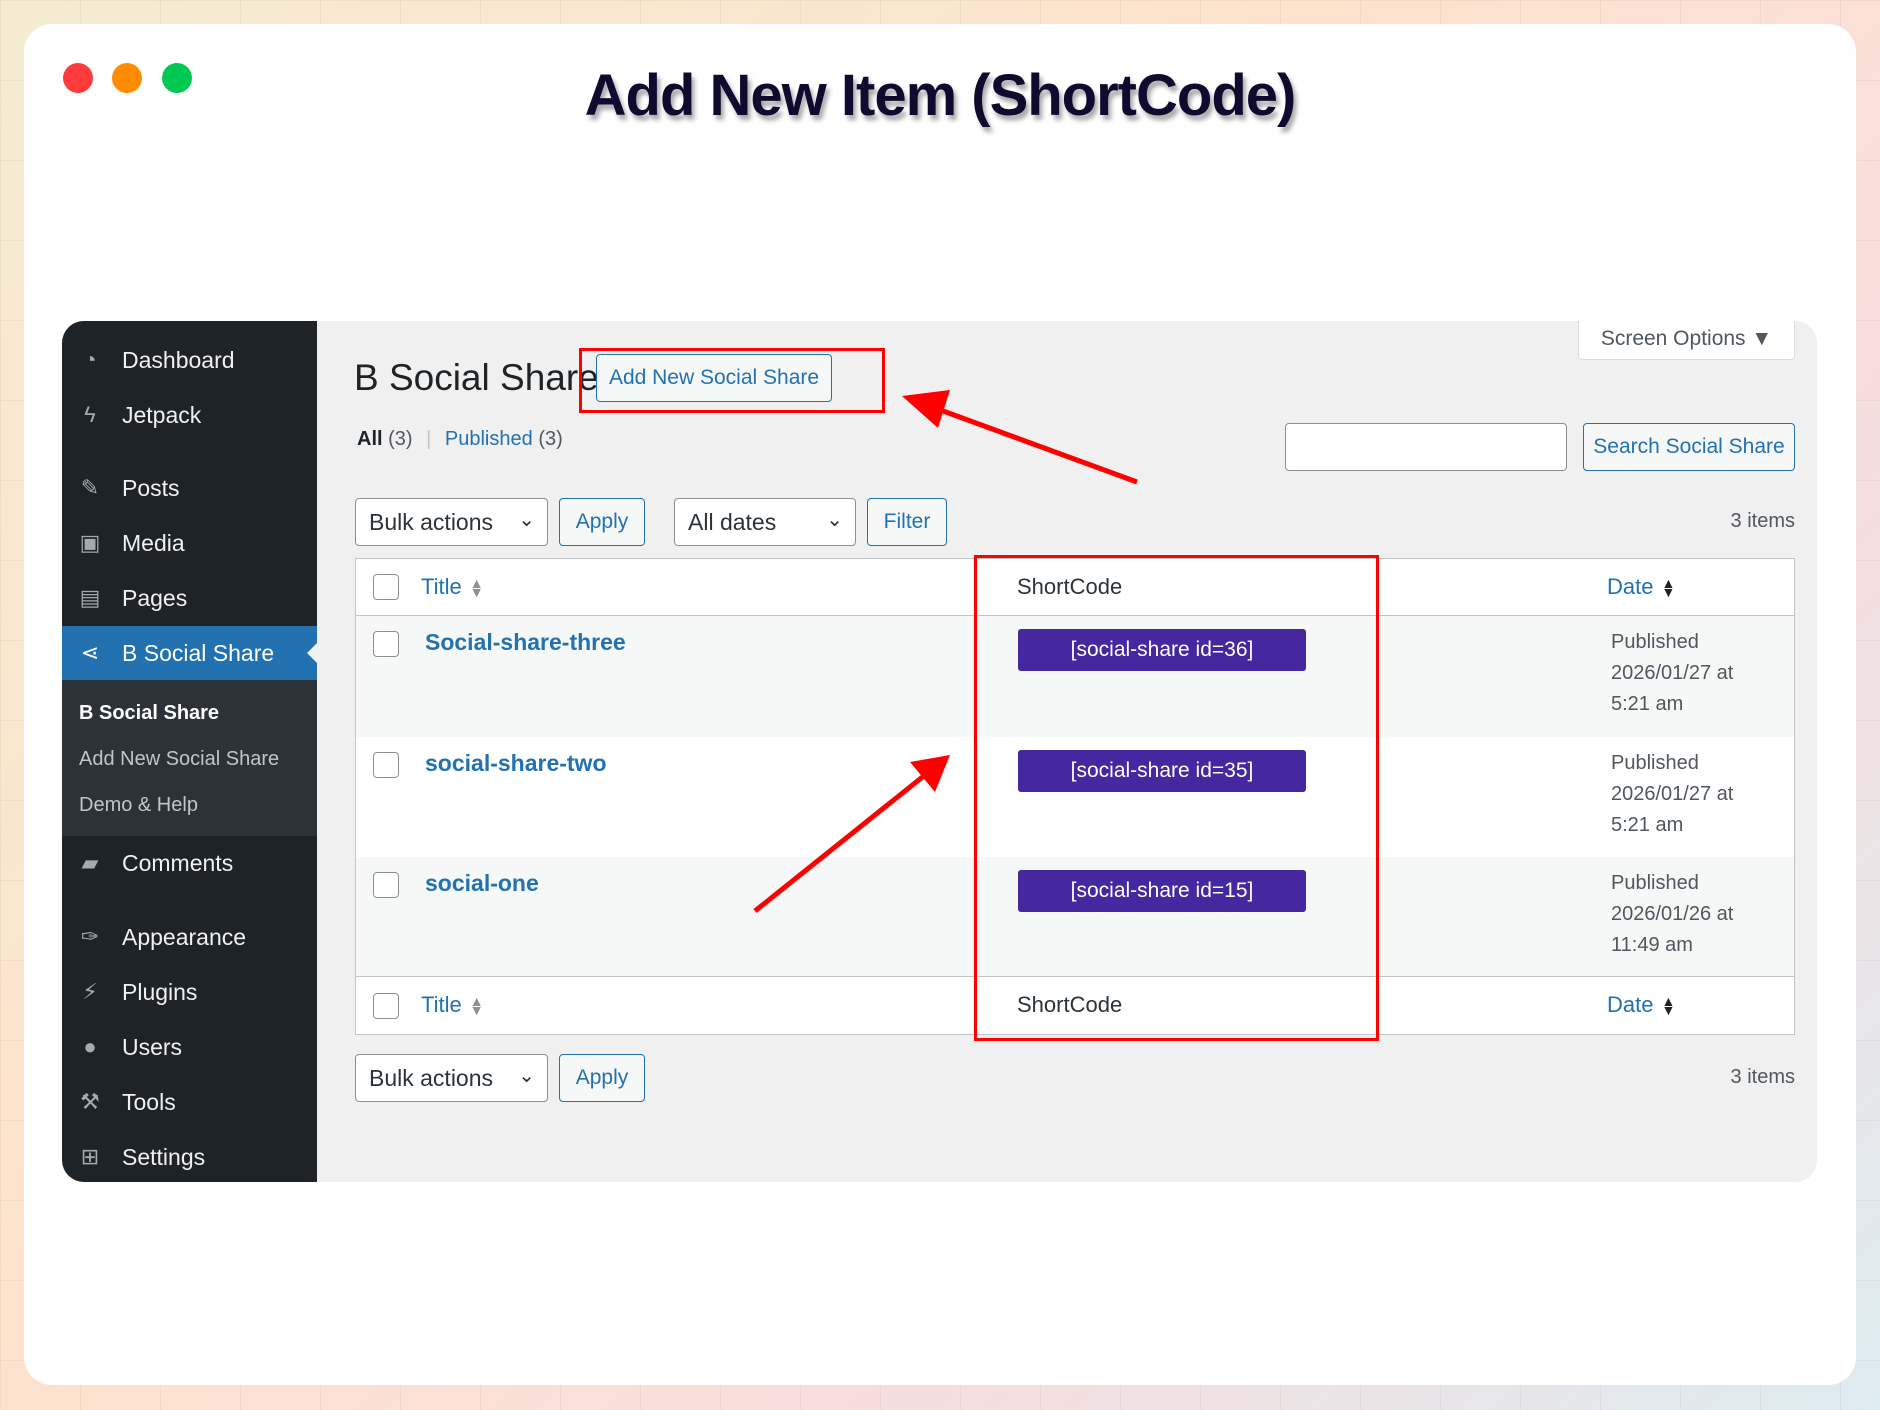 This screenshot has width=1880, height=1410. What do you see at coordinates (945, 651) in the screenshot?
I see `annotation-arrows` at bounding box center [945, 651].